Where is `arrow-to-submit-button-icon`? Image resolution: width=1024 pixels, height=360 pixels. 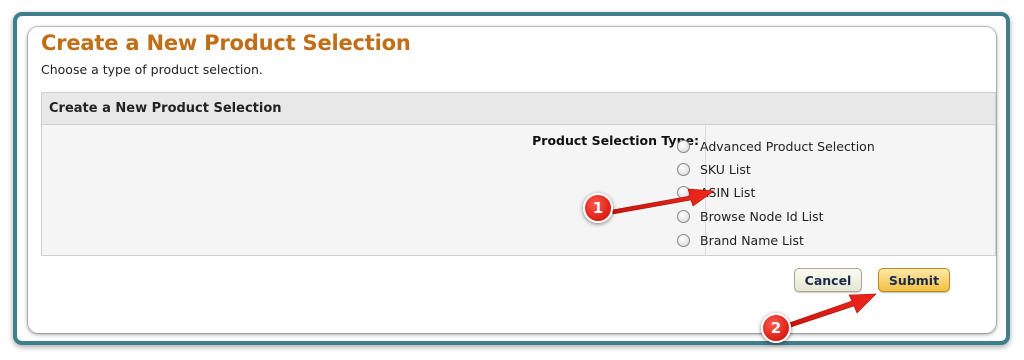 arrow-to-submit-button-icon is located at coordinates (831, 311).